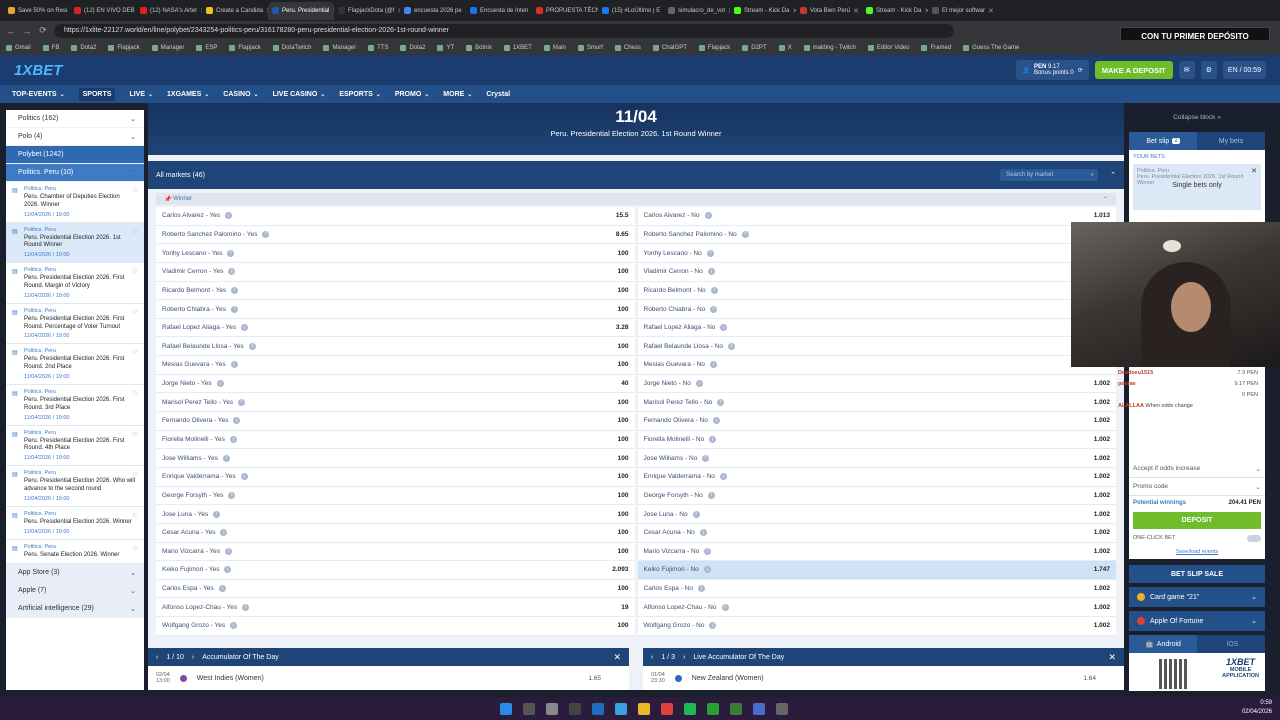  I want to click on odds-cell: Vladimir Cerron - Yes i 100, so click(395, 272).